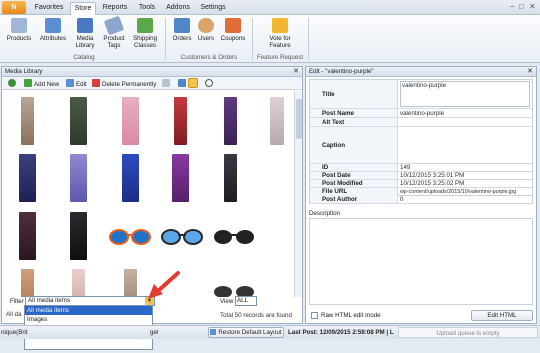 This screenshot has width=540, height=353. Describe the element at coordinates (96, 83) in the screenshot. I see `delete-icon` at that location.